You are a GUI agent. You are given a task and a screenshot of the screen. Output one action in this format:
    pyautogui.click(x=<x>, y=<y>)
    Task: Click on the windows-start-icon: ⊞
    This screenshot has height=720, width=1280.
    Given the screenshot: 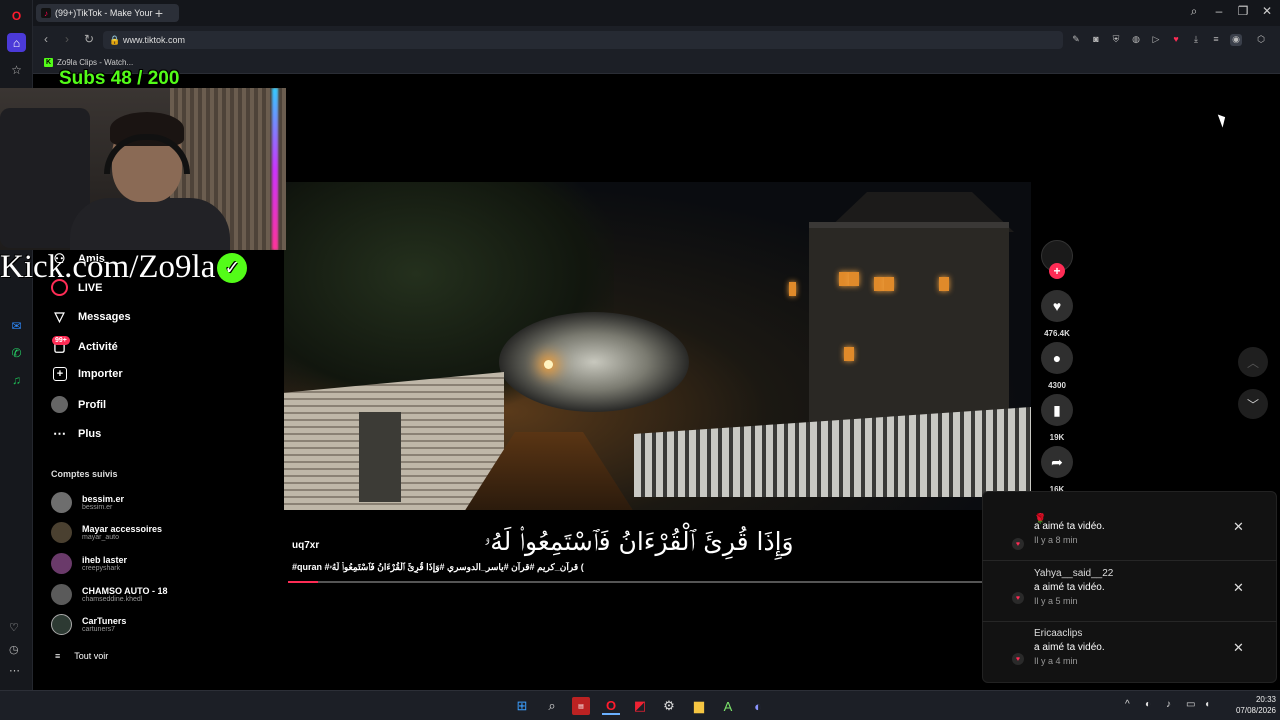 What is the action you would take?
    pyautogui.click(x=522, y=706)
    